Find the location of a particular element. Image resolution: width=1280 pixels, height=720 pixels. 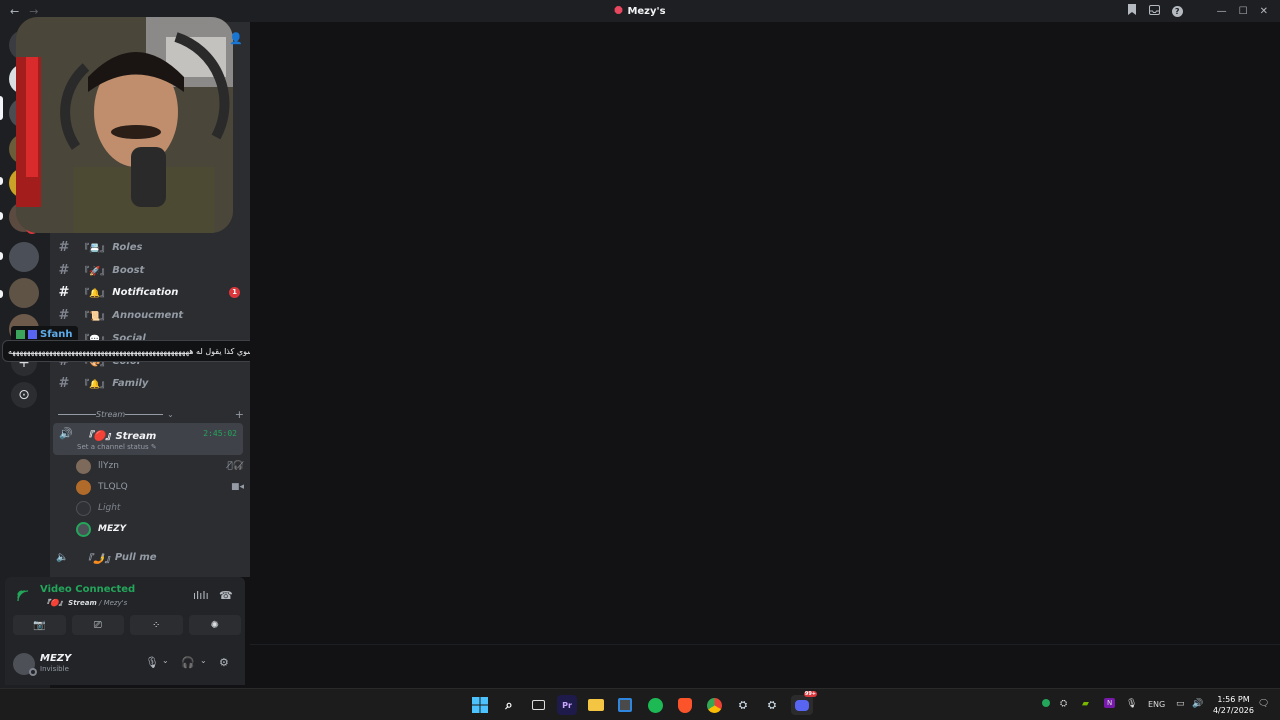

voice-elapsed-time: 2:45:02 is located at coordinates (220, 433).